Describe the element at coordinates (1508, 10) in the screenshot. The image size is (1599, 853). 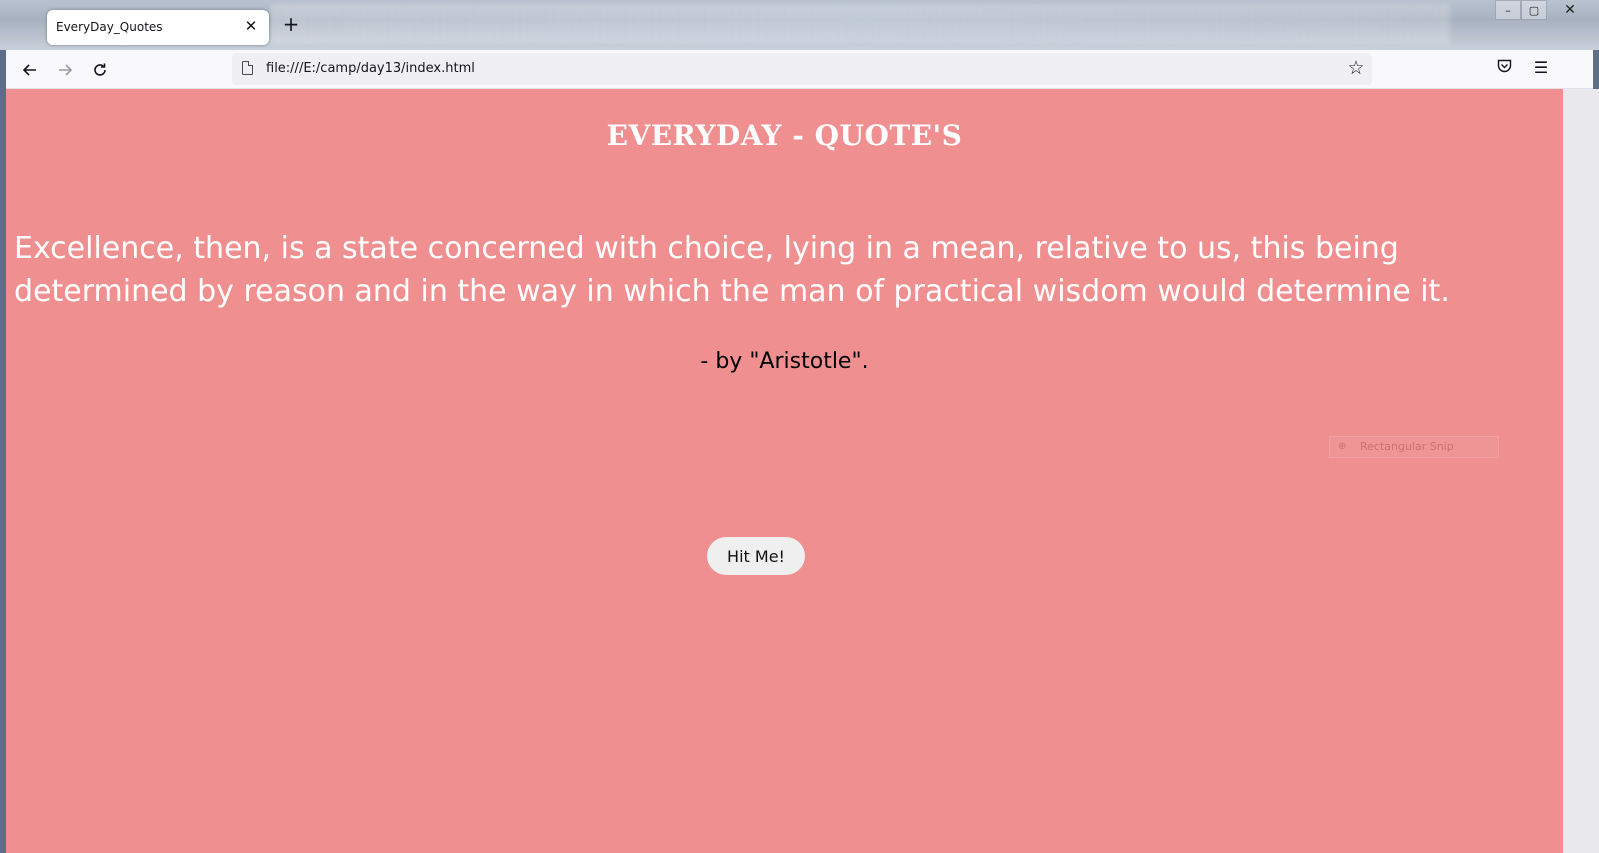
I see `minimize-icon: –` at that location.